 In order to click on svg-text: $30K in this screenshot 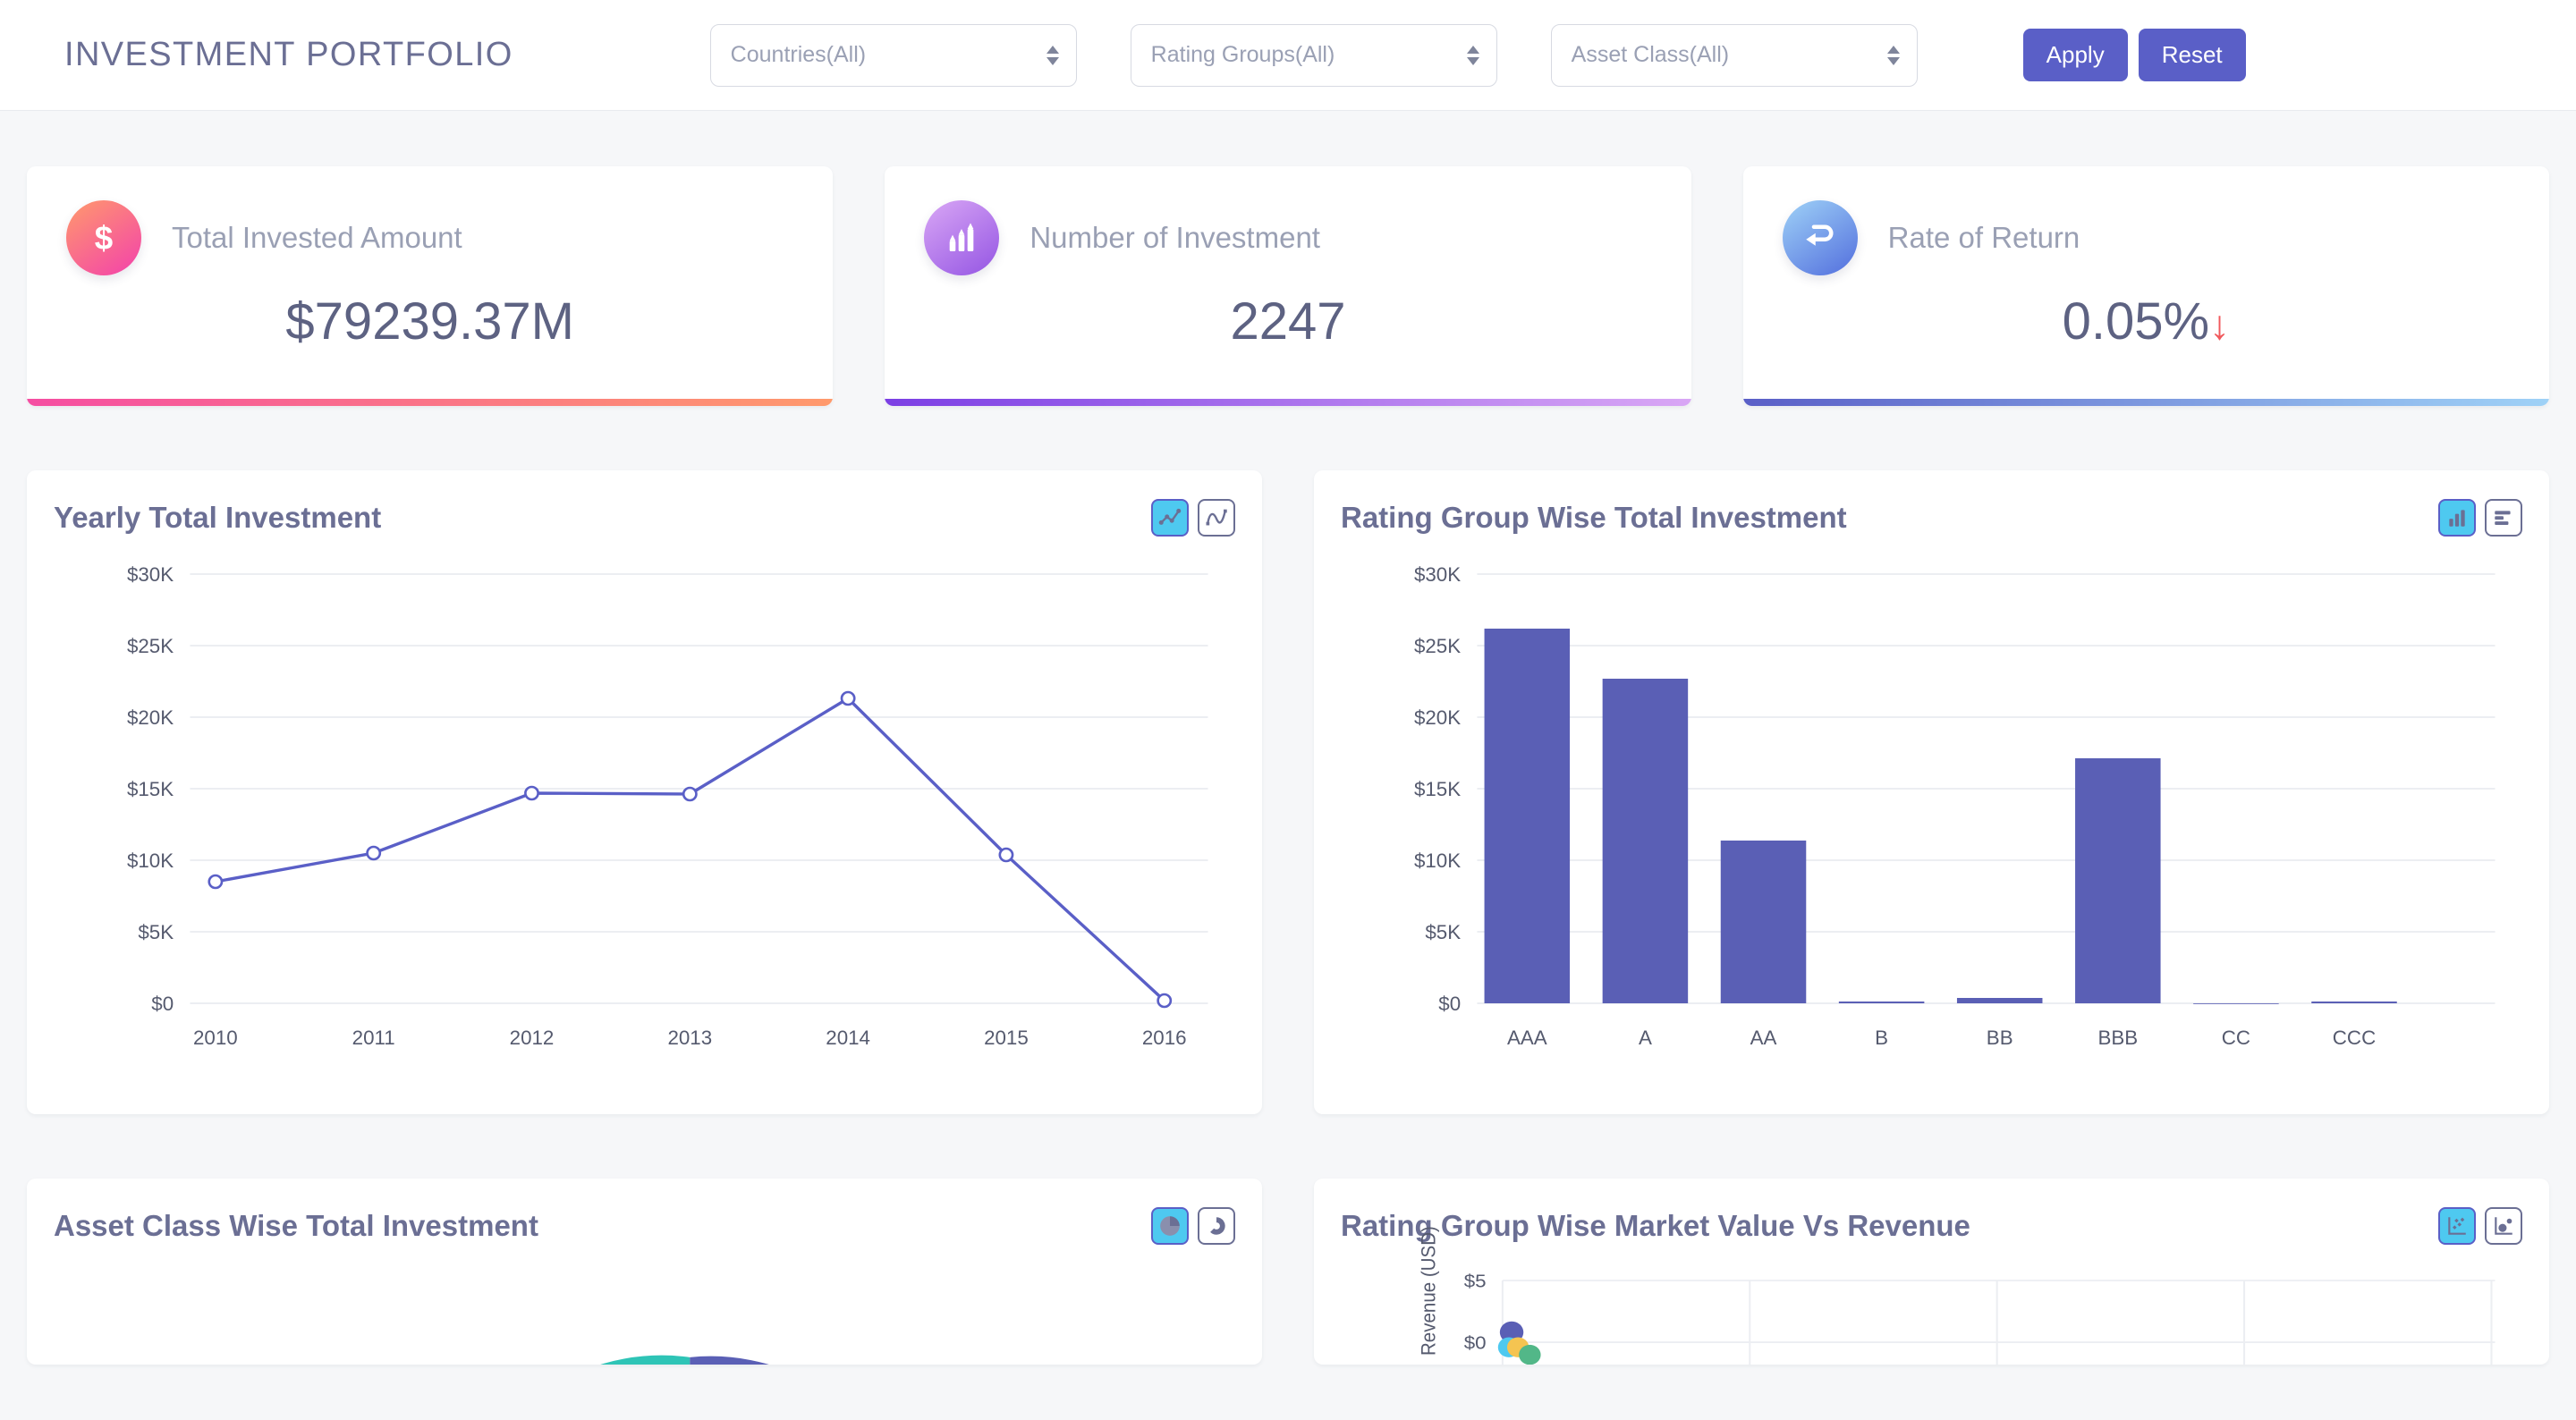, I will do `click(1437, 574)`.